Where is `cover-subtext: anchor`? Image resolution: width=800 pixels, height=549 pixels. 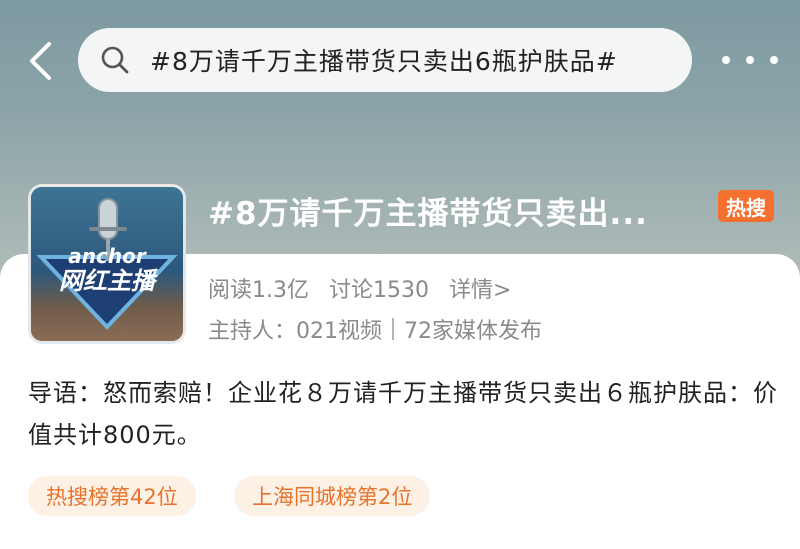 cover-subtext: anchor is located at coordinates (107, 256).